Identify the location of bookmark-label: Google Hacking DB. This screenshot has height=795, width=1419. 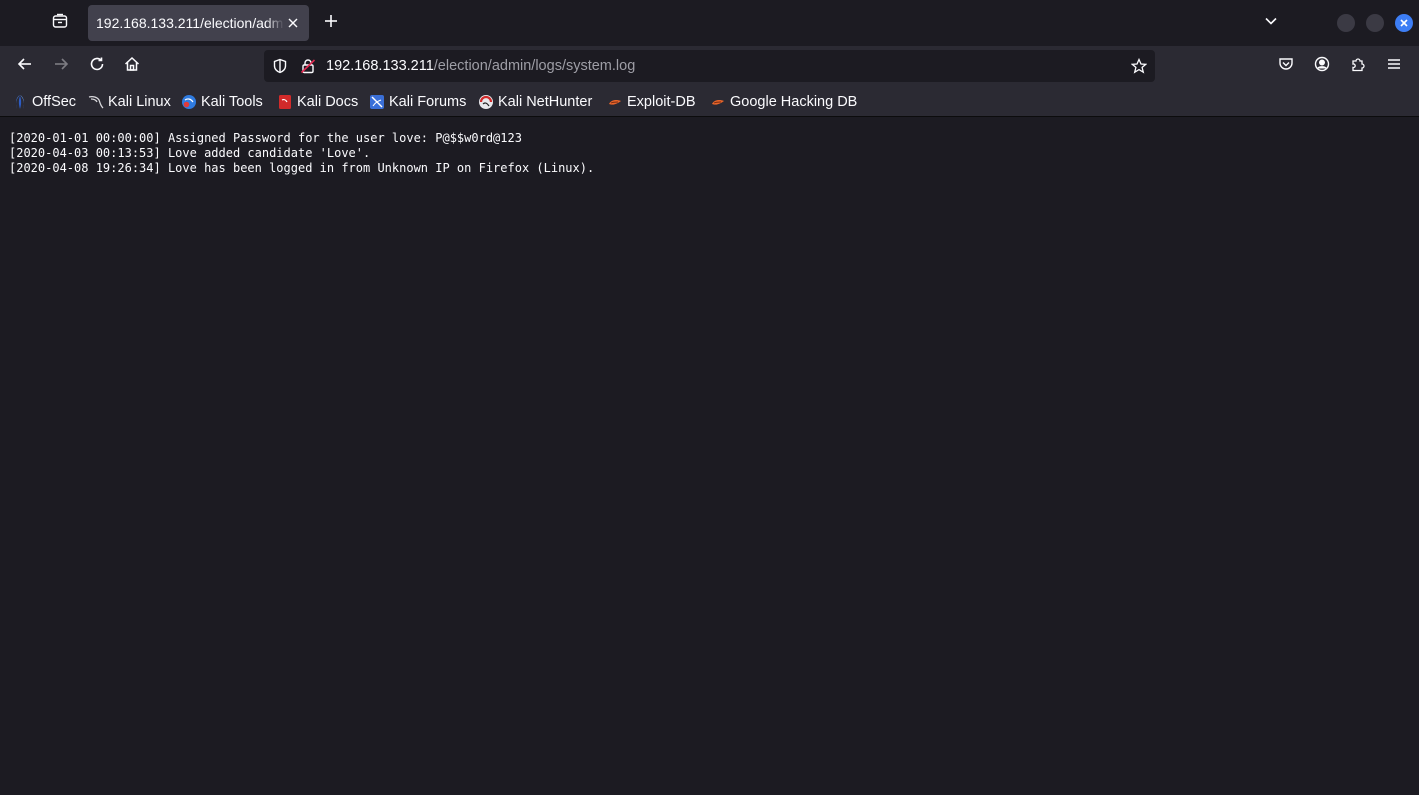
(794, 102).